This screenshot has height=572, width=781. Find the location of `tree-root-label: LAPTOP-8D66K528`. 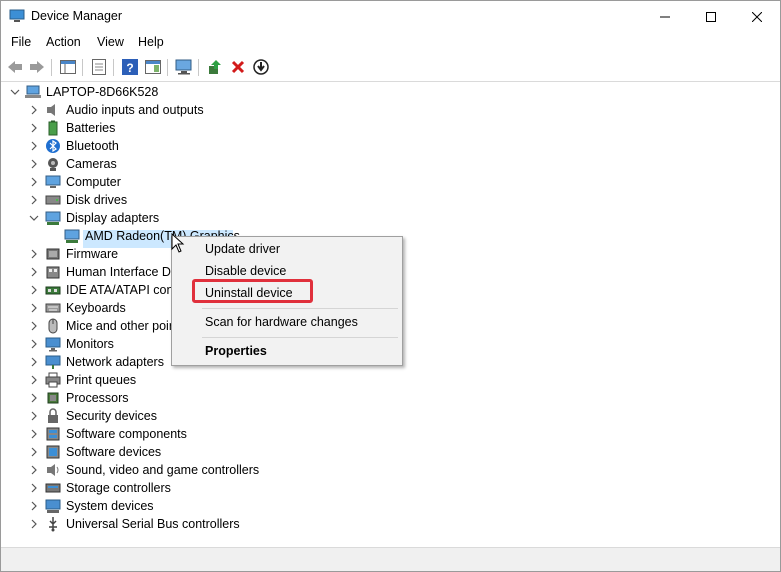

tree-root-label: LAPTOP-8D66K528 is located at coordinates (102, 92).